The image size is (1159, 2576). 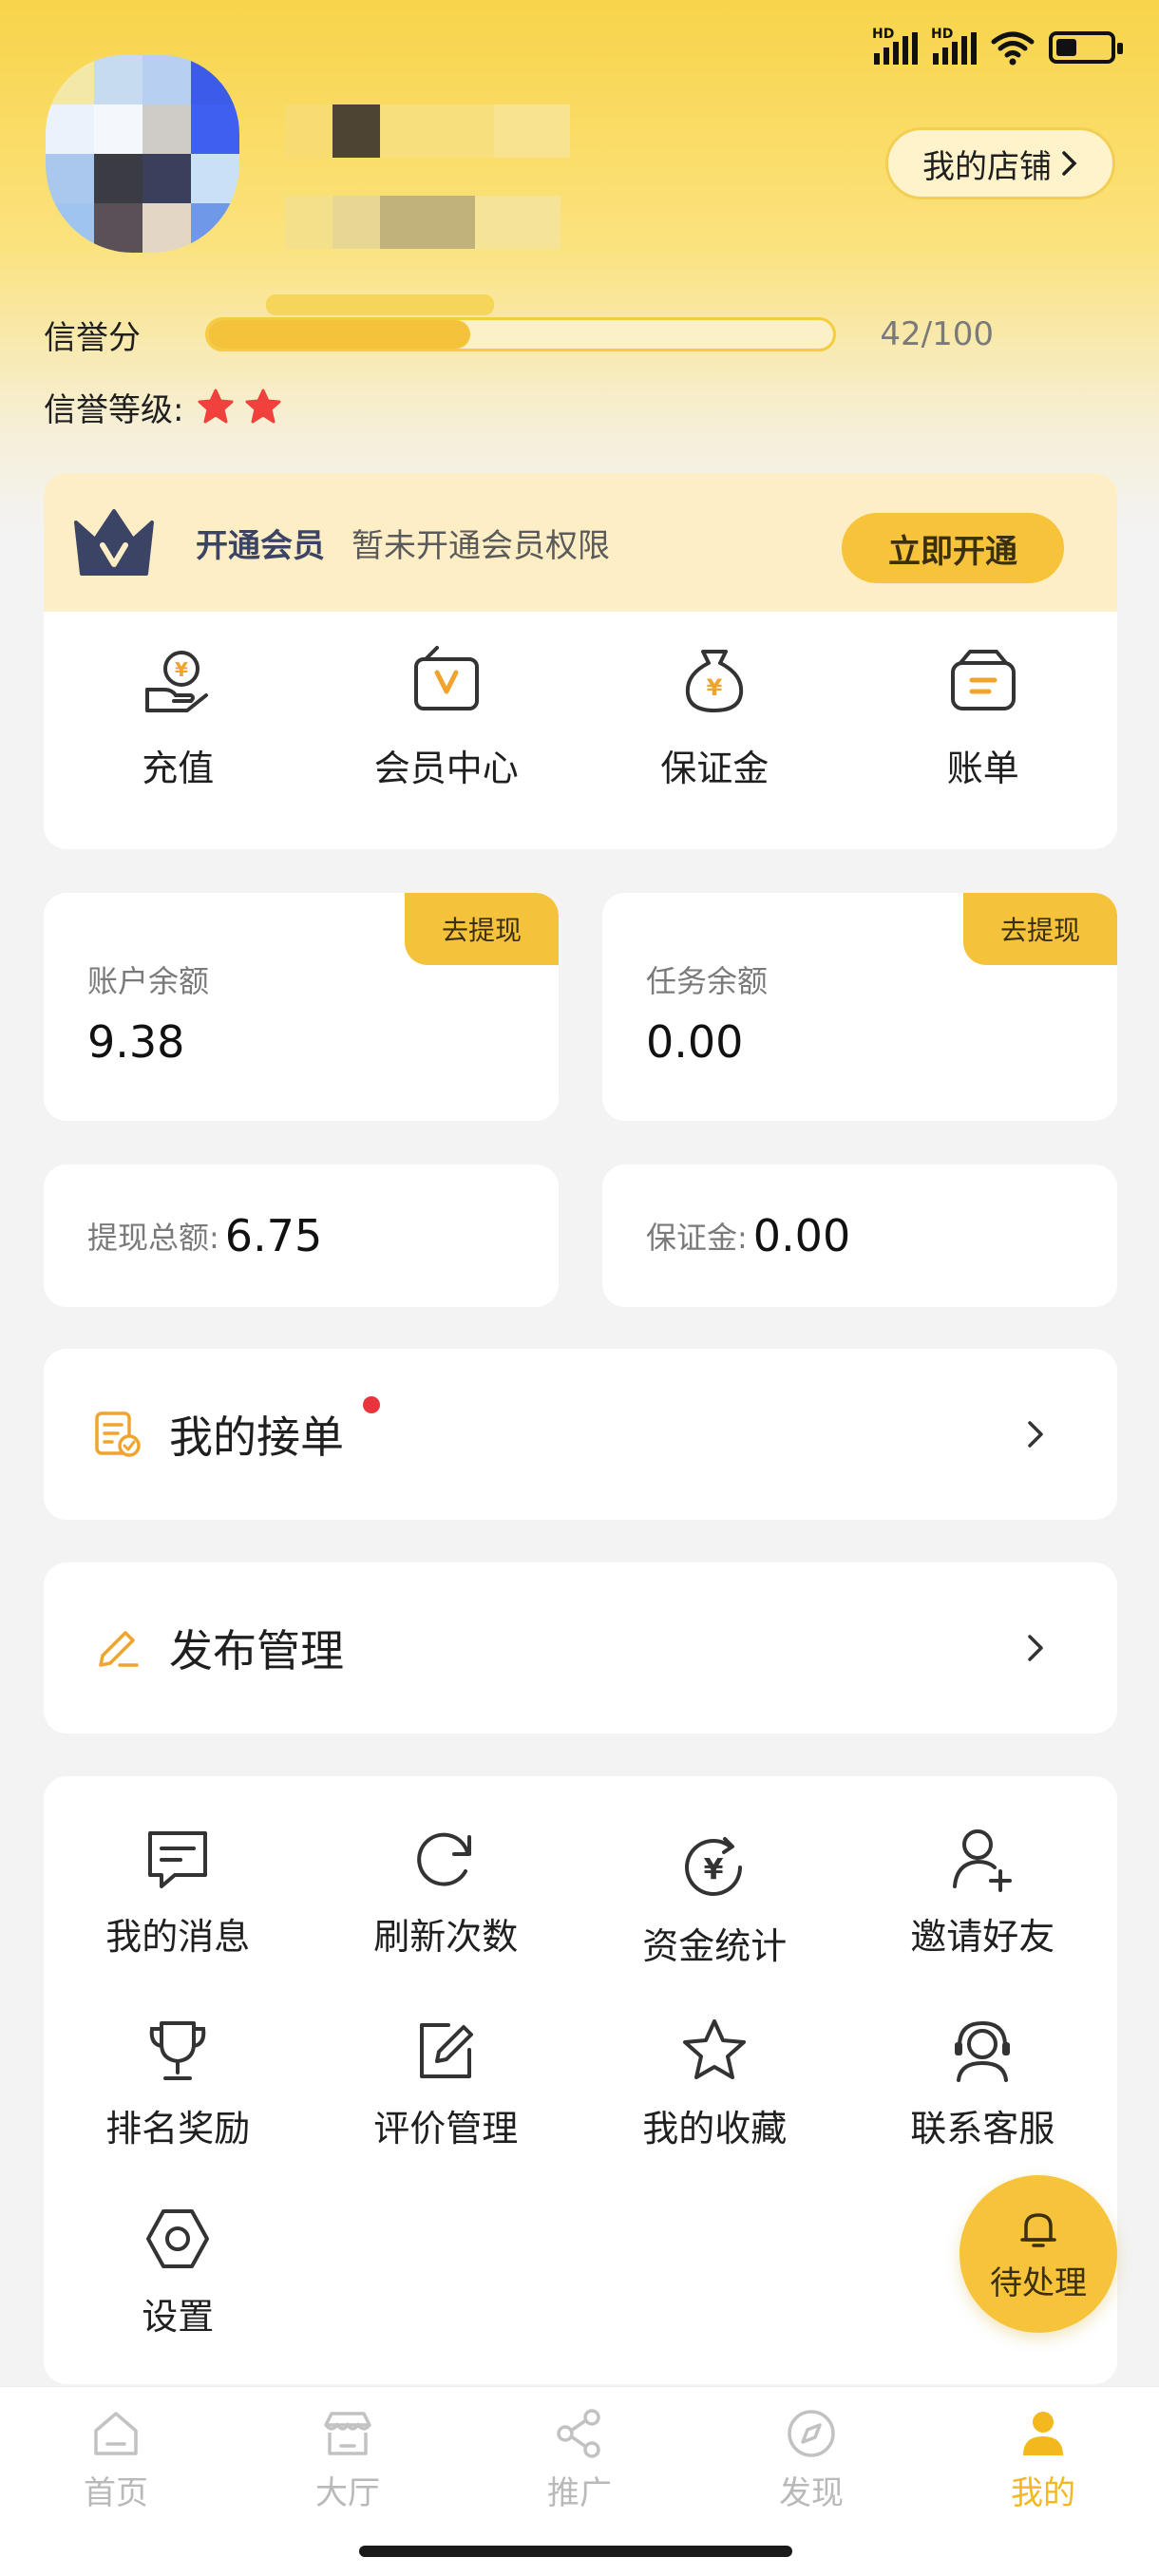 What do you see at coordinates (178, 2317) in the screenshot?
I see `tool-label: 设置` at bounding box center [178, 2317].